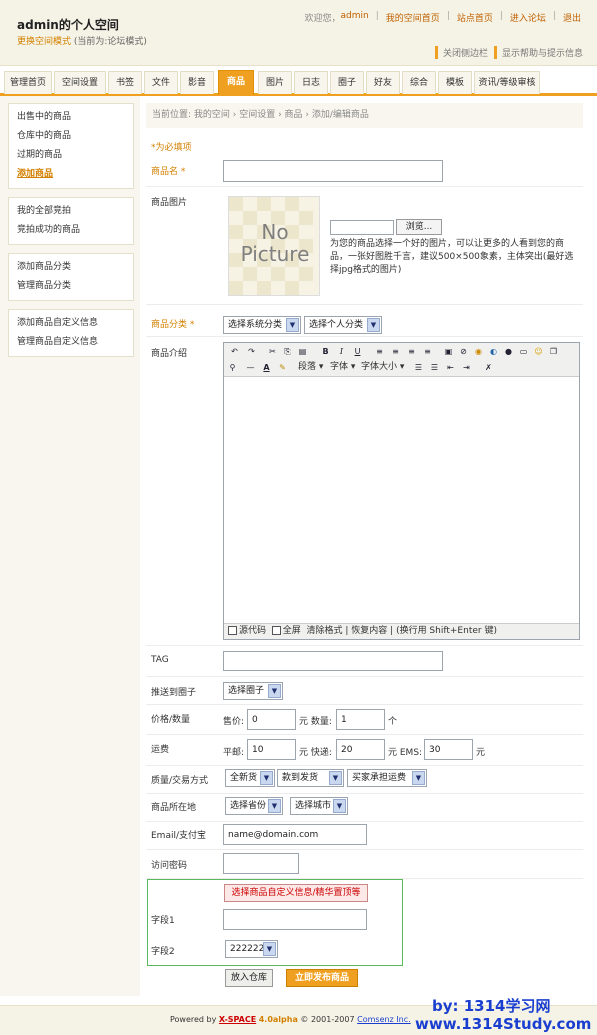 This screenshot has height=1035, width=597. I want to click on cut-icon: ✂, so click(272, 351).